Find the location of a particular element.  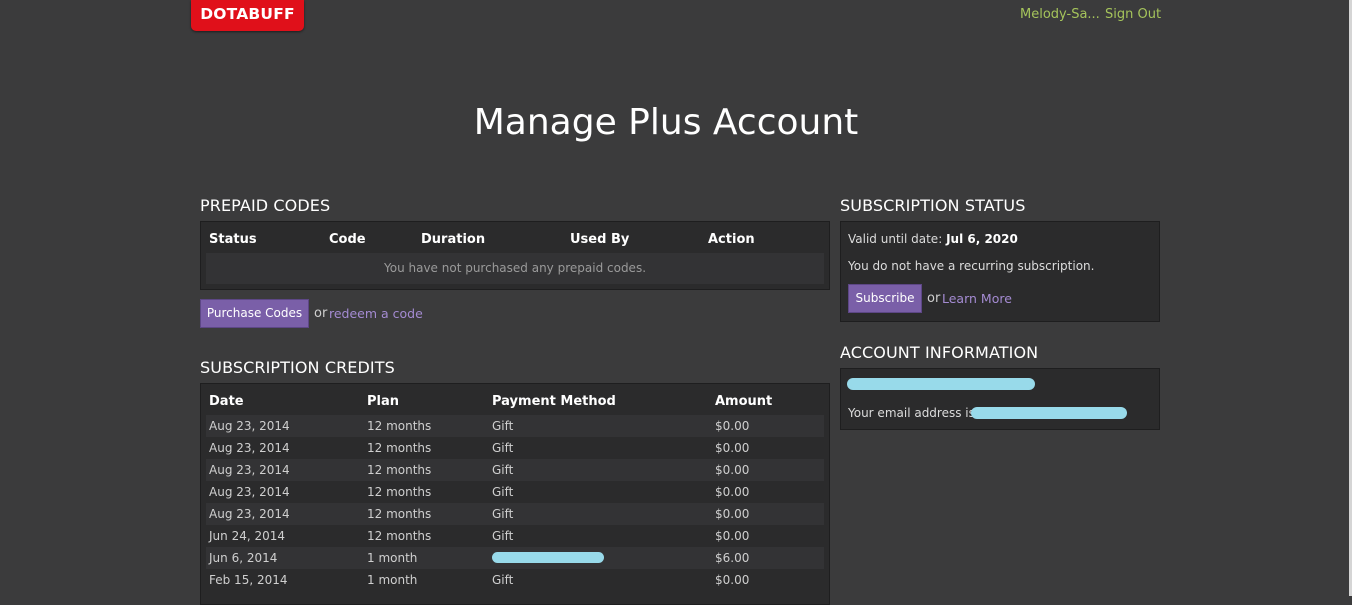

subscription-credits-heading: SUBSCRIPTION CREDITS is located at coordinates (297, 367).